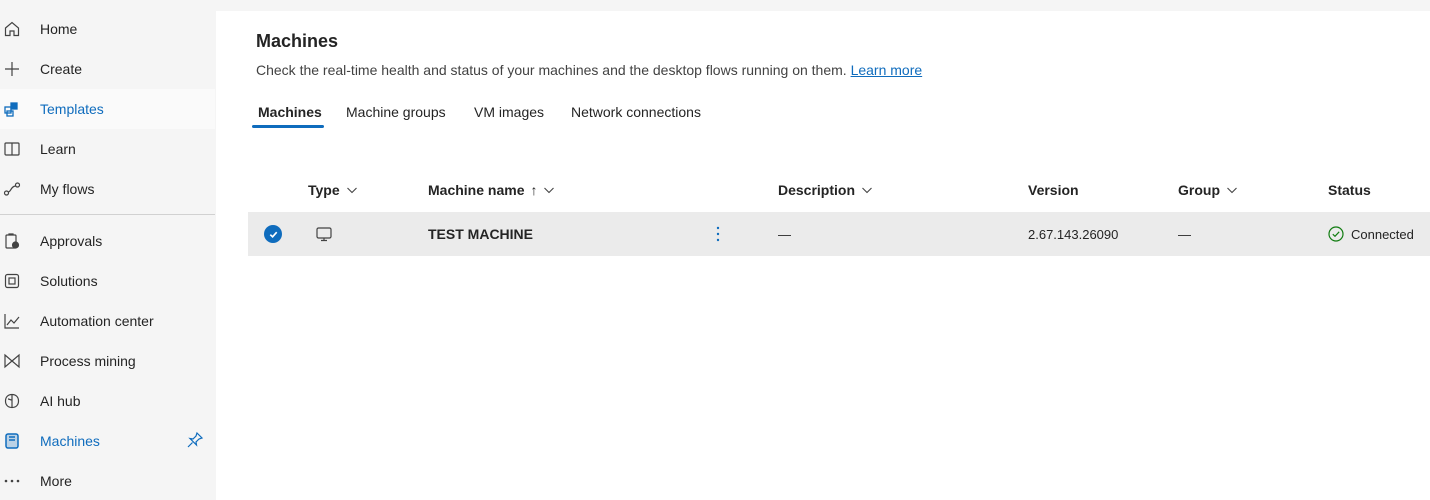  Describe the element at coordinates (107, 109) in the screenshot. I see `sidebar-item-templates: Templates` at that location.